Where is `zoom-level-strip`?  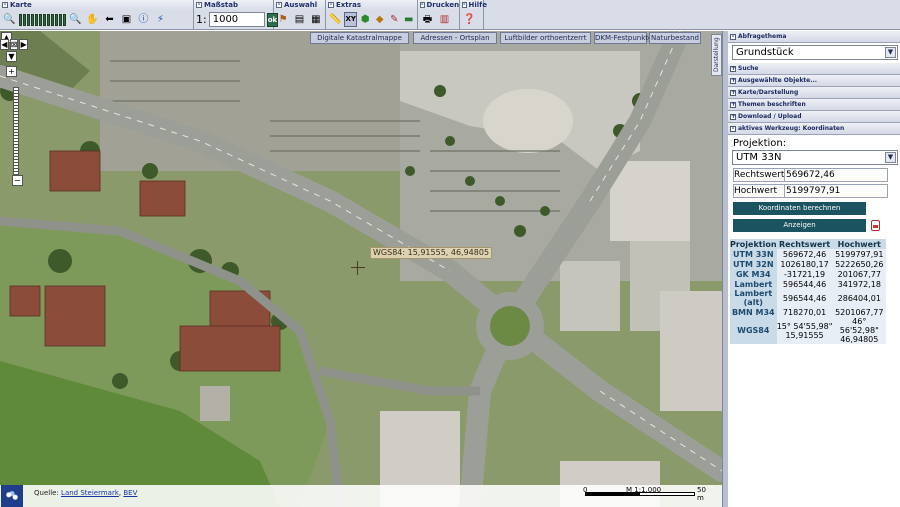
zoom-level-strip is located at coordinates (42, 19).